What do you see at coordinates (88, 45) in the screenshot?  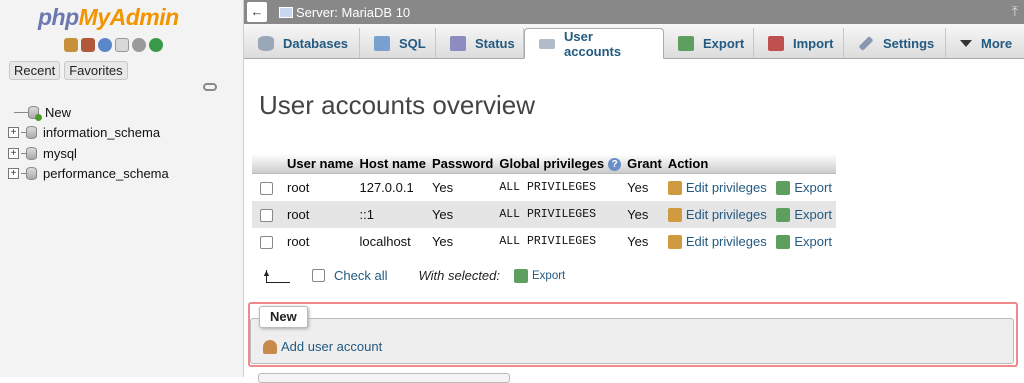 I see `logout-icon` at bounding box center [88, 45].